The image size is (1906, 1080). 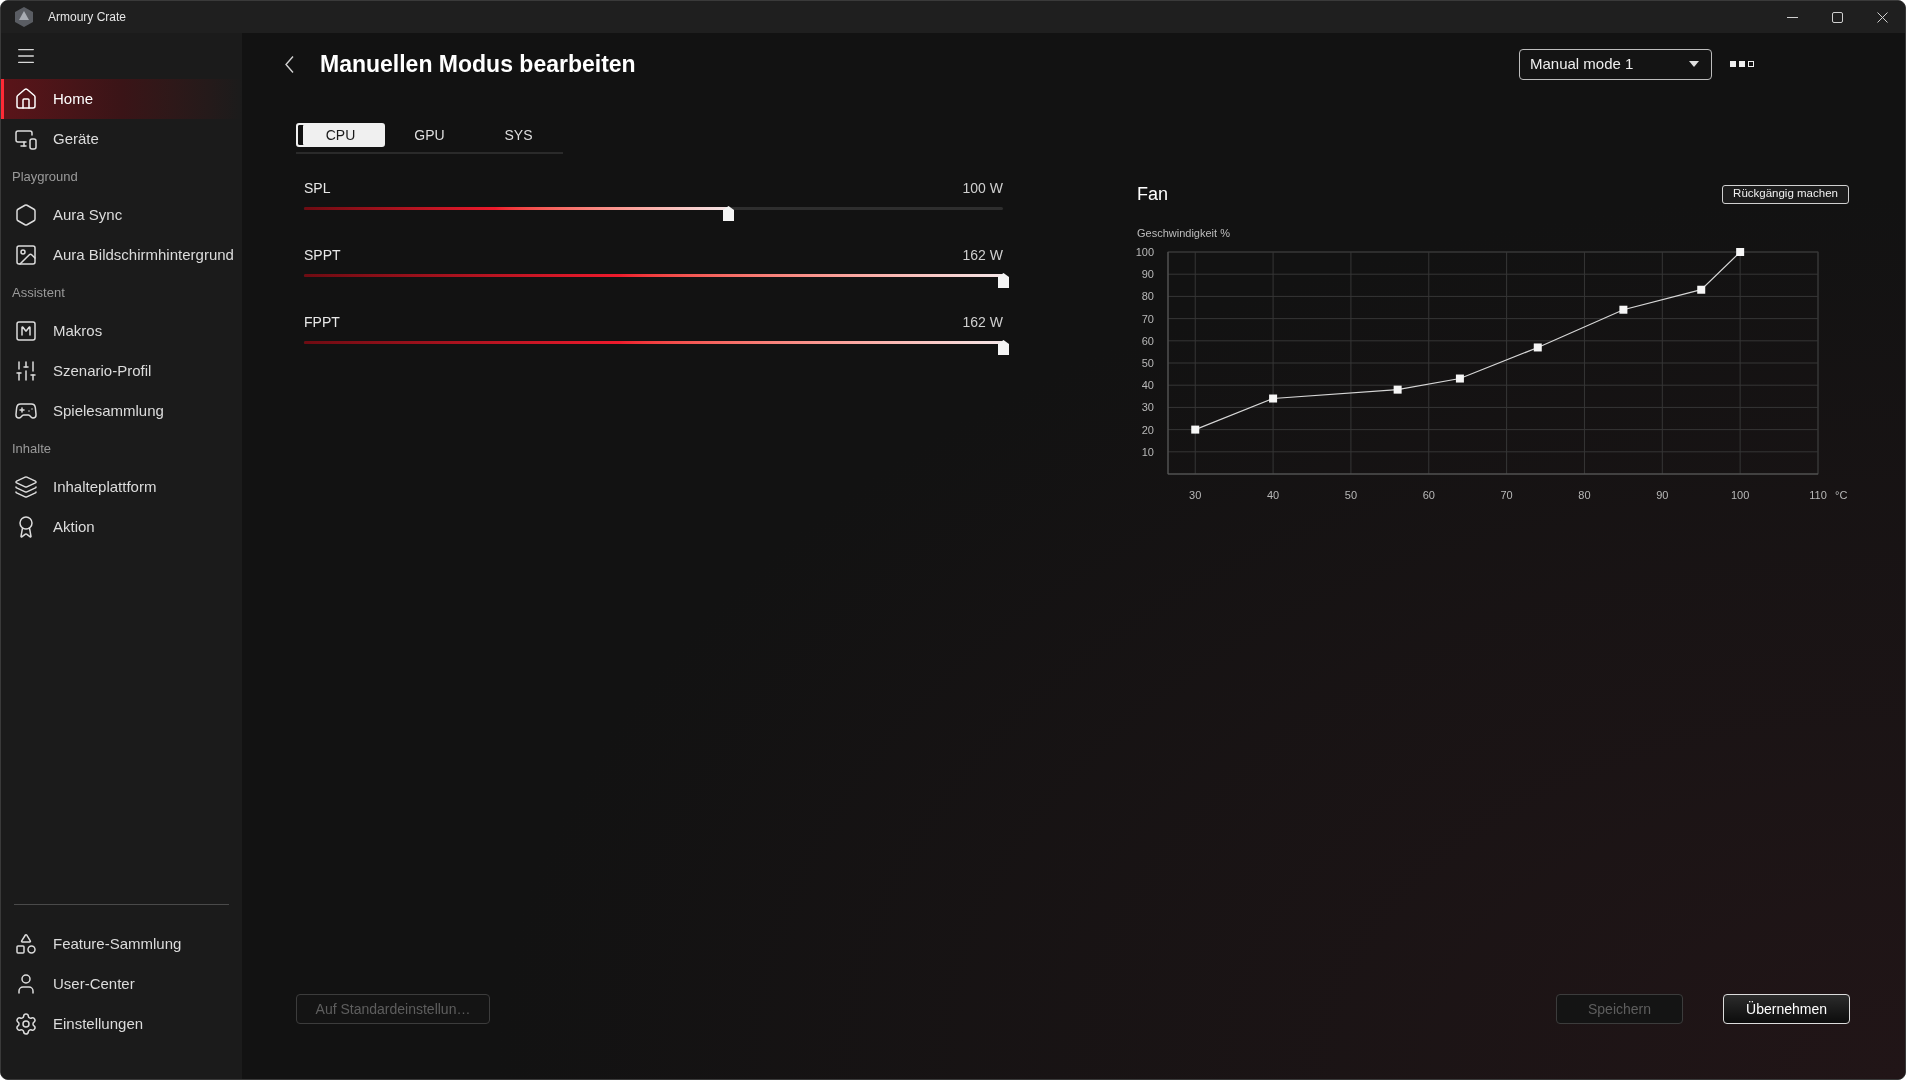 What do you see at coordinates (982, 188) in the screenshot?
I see `slider-reading: 100 W` at bounding box center [982, 188].